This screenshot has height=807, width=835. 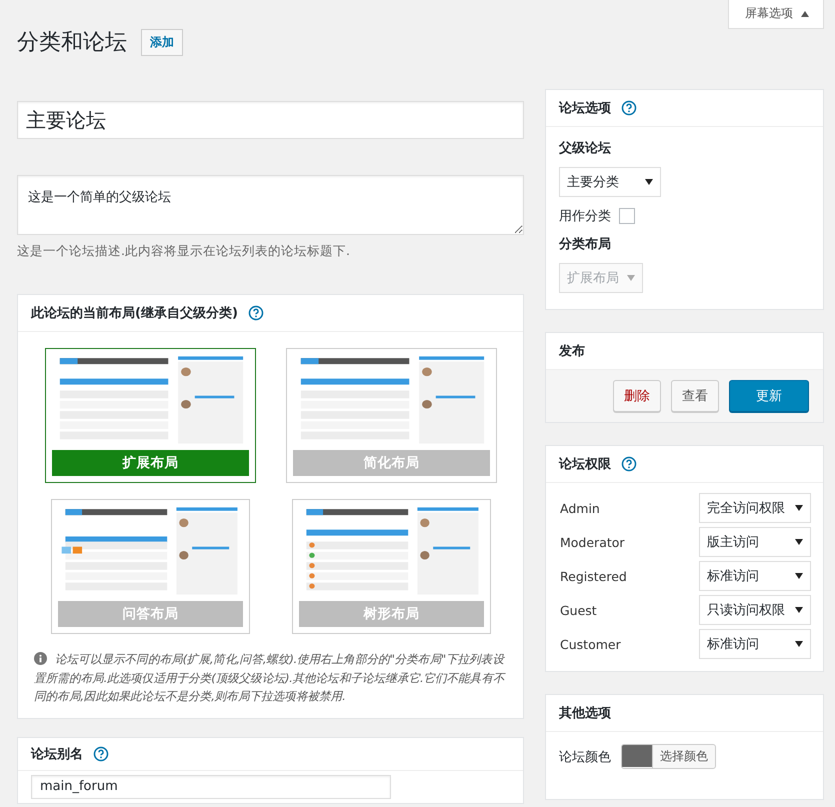 I want to click on role-label: Moderator, so click(x=593, y=542).